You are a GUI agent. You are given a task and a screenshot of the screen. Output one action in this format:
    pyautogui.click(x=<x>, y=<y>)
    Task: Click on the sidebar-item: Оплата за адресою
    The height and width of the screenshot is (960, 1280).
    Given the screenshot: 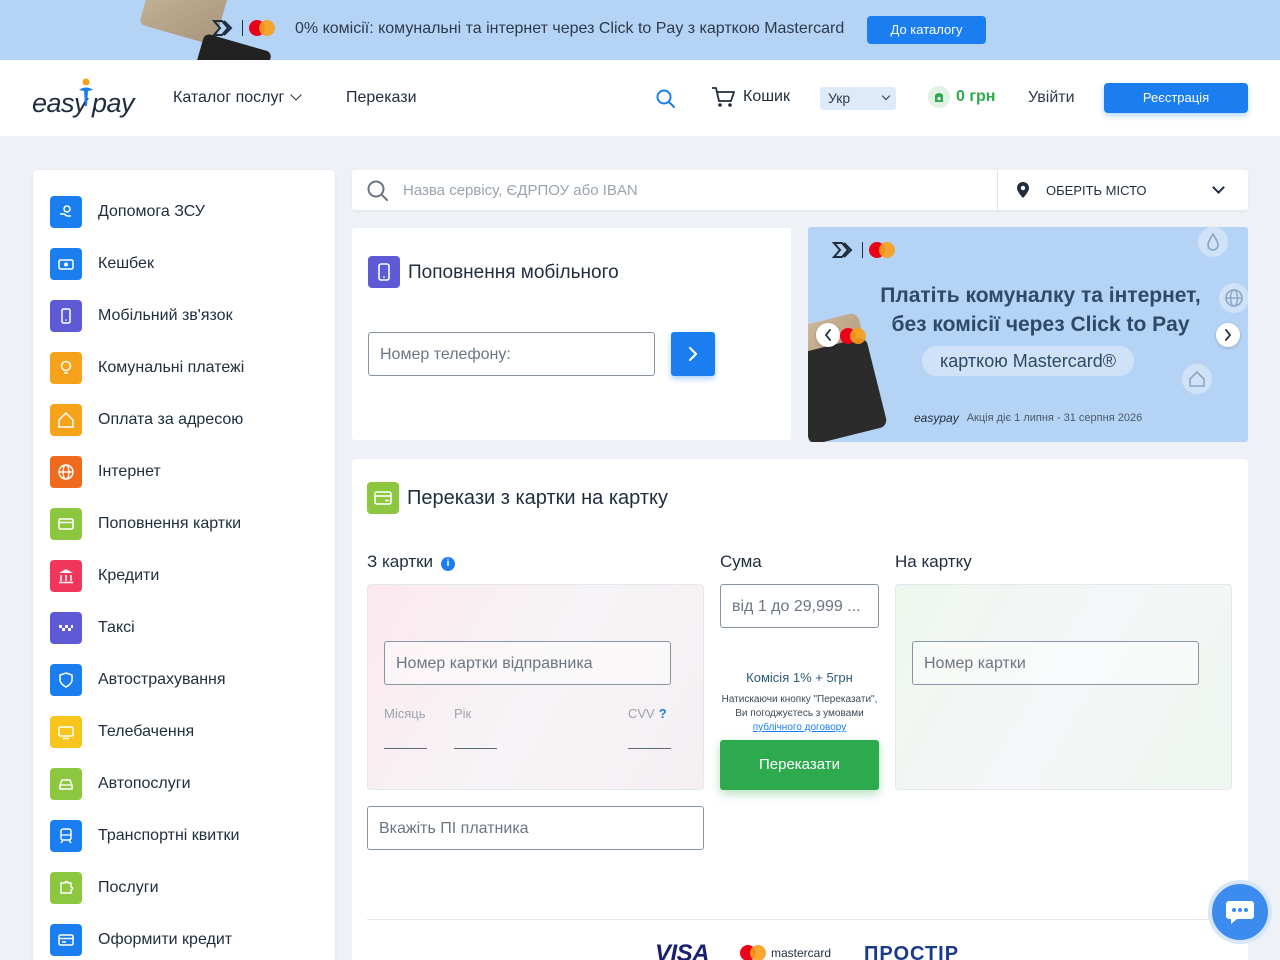 What is the action you would take?
    pyautogui.click(x=146, y=420)
    